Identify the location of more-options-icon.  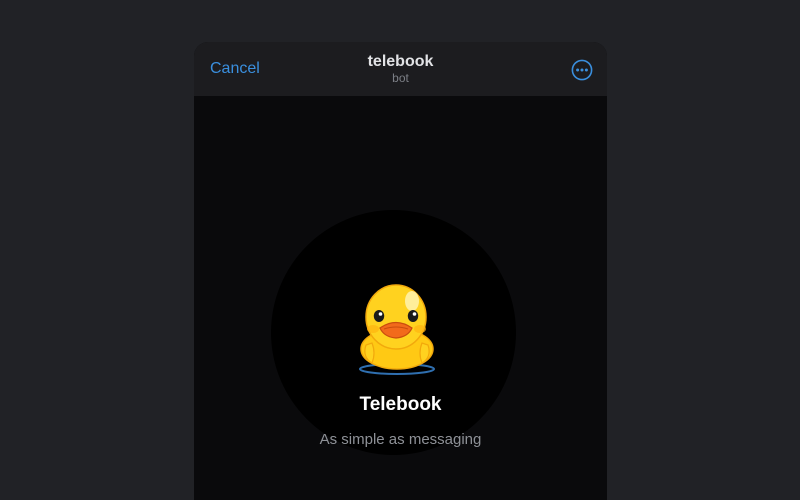
(582, 70).